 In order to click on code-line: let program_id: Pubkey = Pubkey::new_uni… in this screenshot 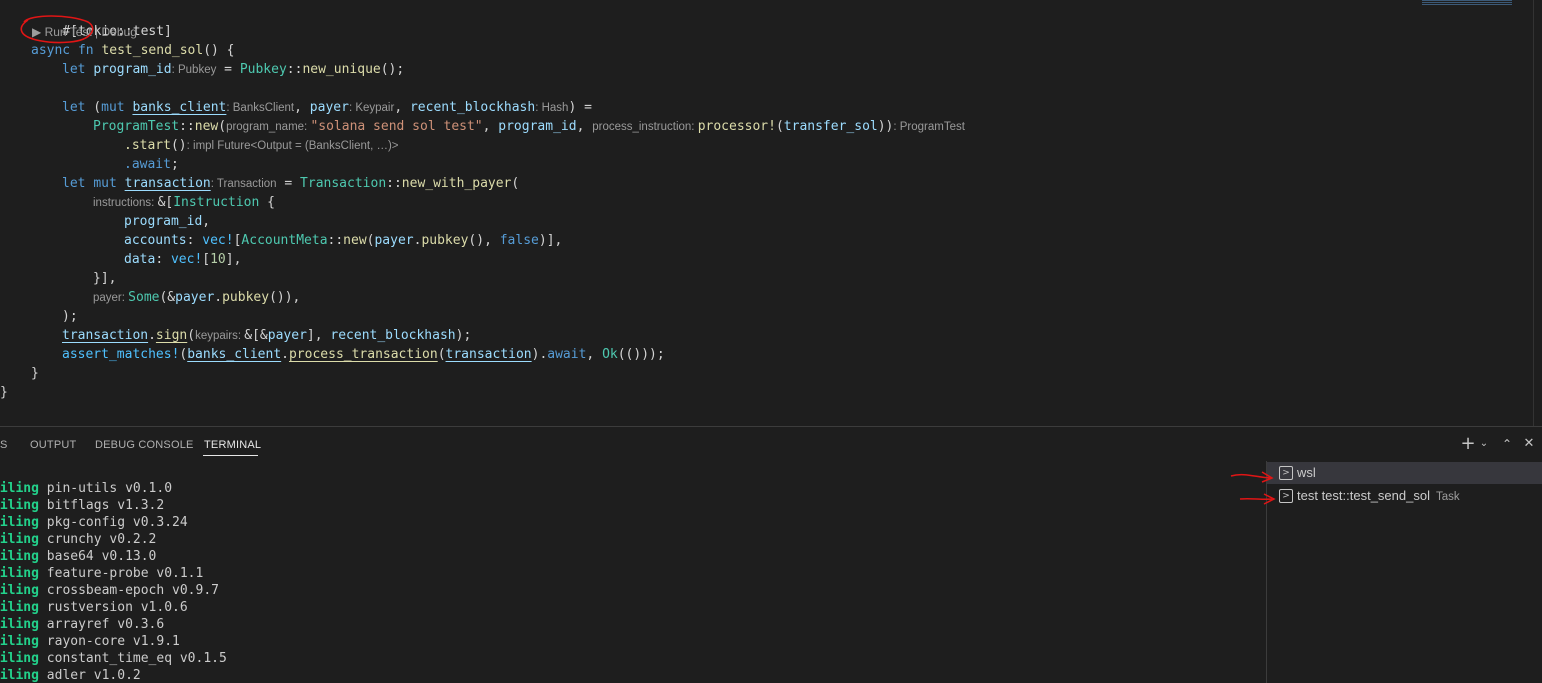, I will do `click(233, 69)`.